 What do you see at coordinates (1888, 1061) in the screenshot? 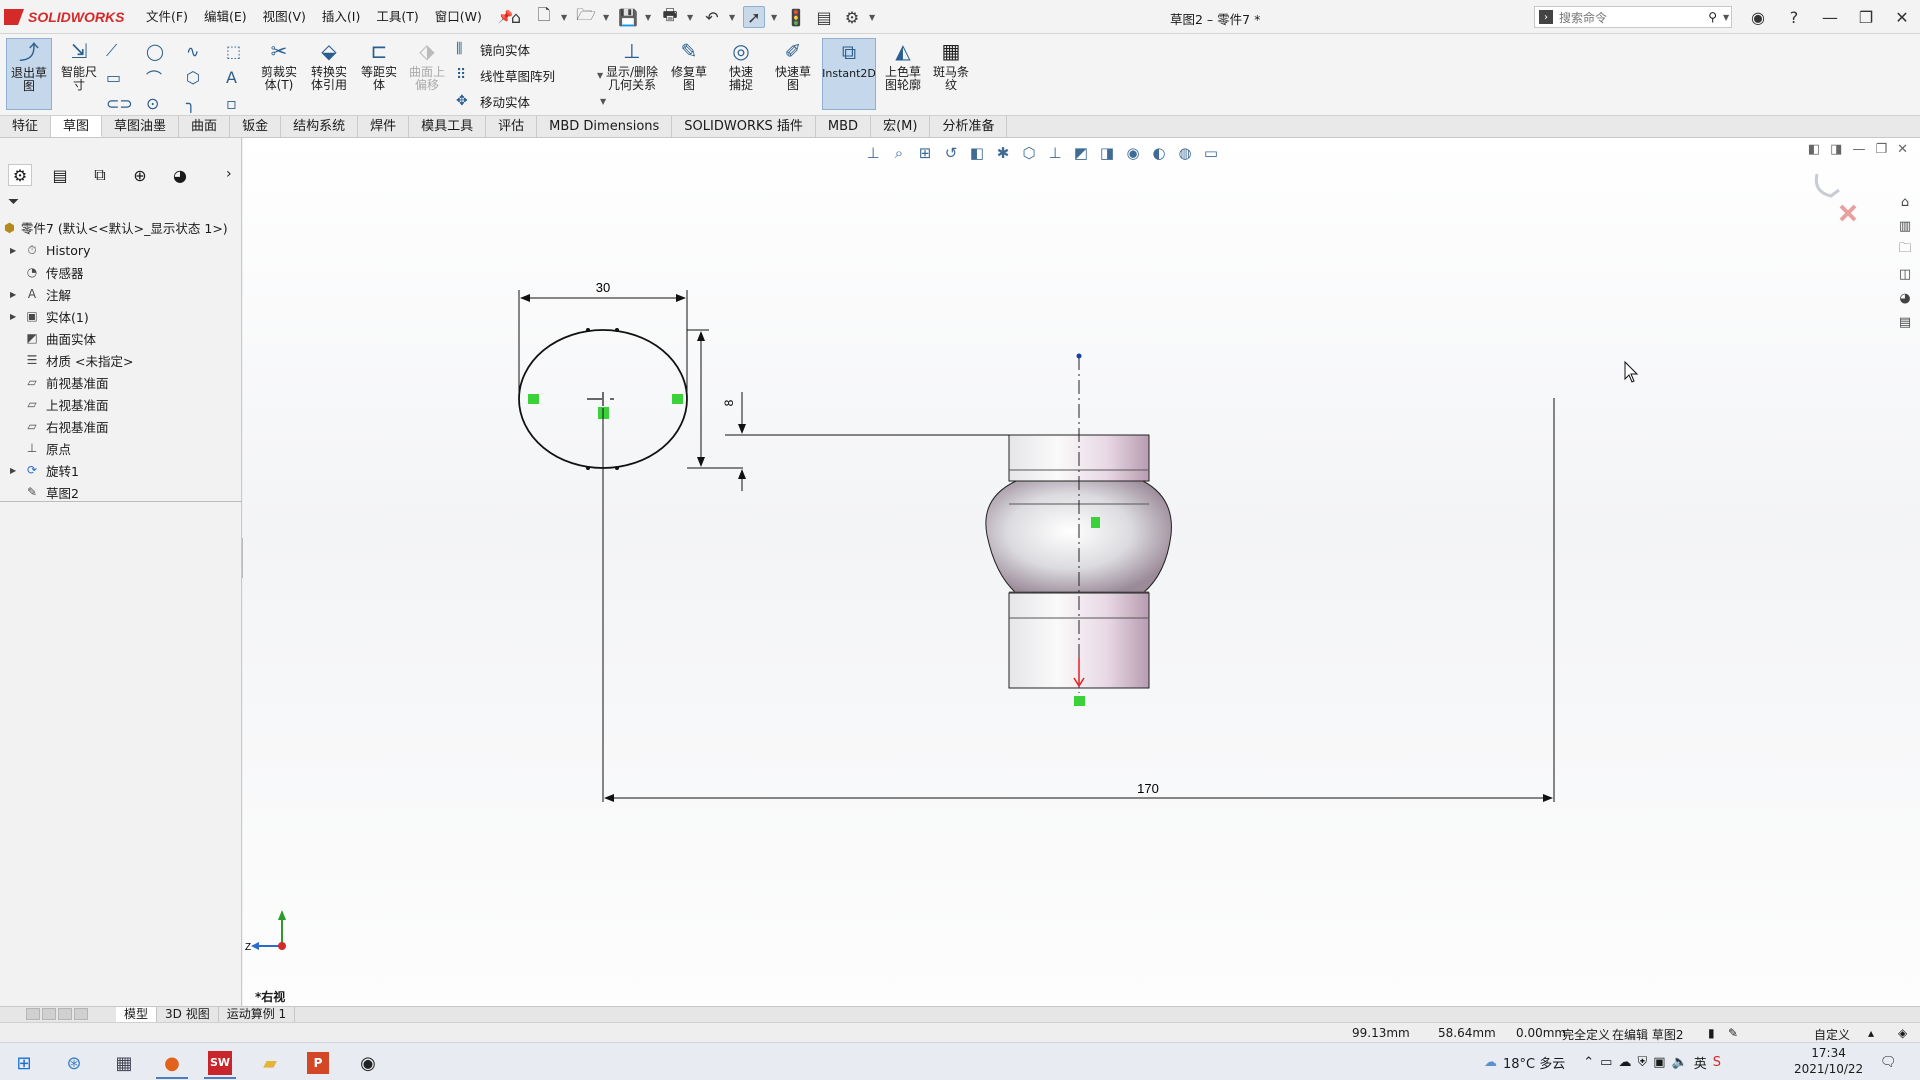
I see `notification-icon: 🗨` at bounding box center [1888, 1061].